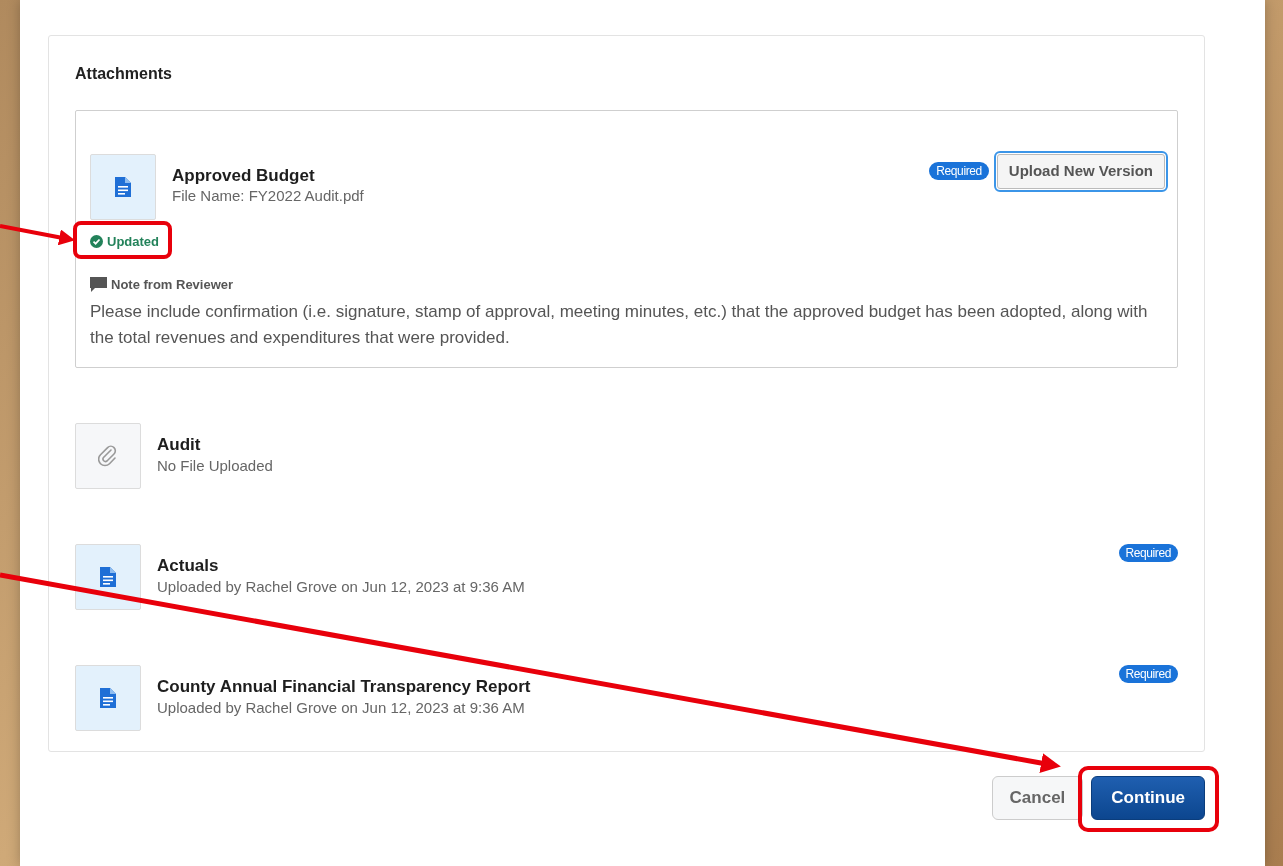  Describe the element at coordinates (215, 465) in the screenshot. I see `attachment-subtitle: No File Uploaded` at that location.